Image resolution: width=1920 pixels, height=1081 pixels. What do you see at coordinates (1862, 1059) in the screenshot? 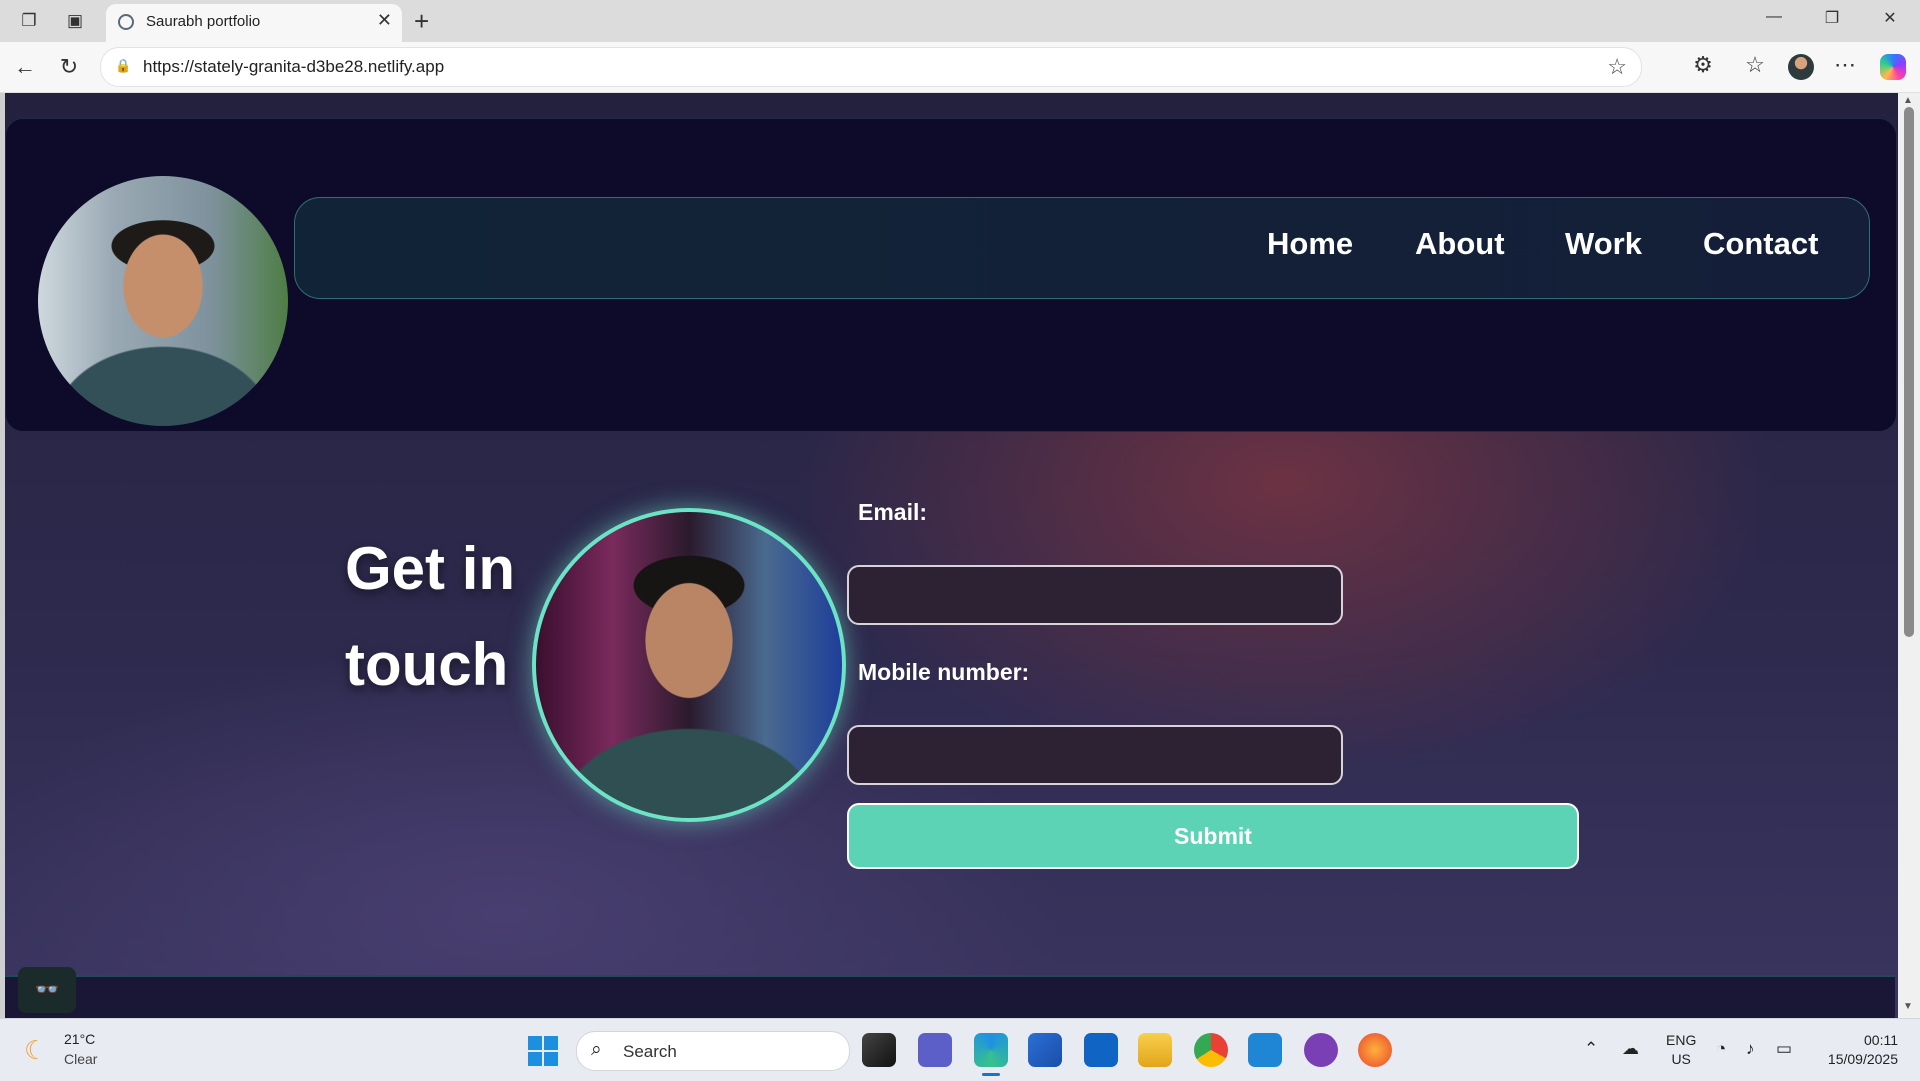
I see `clock-date: 15/09/2025` at bounding box center [1862, 1059].